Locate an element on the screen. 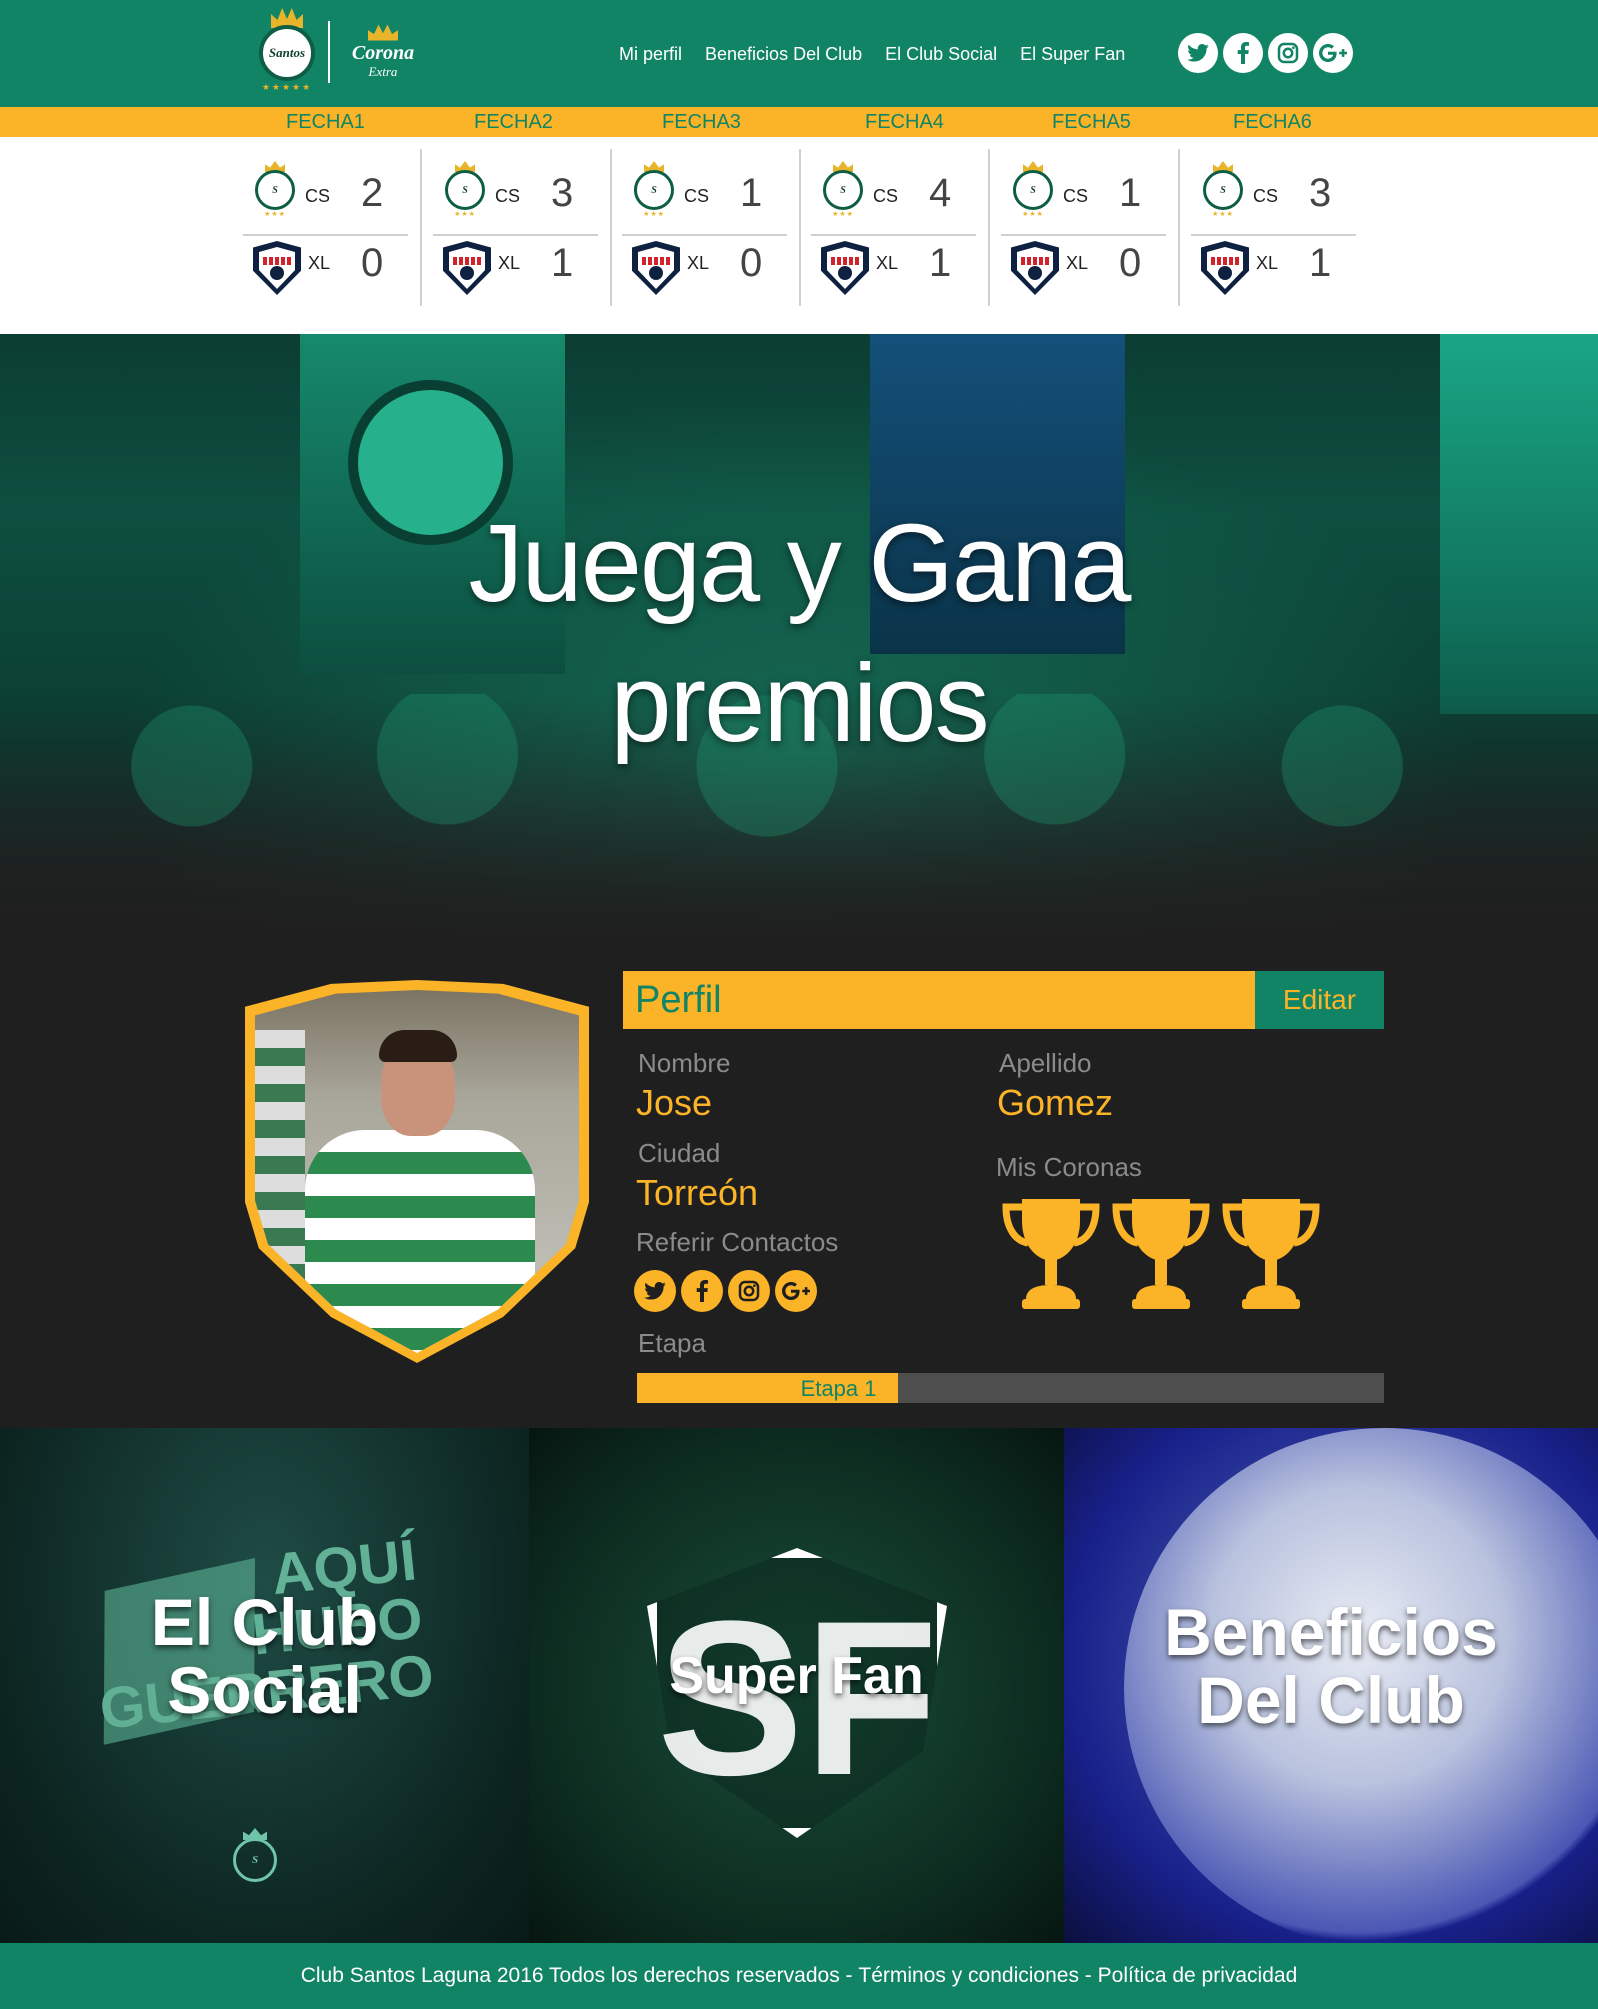 The width and height of the screenshot is (1598, 2009). nav-el-super-fan: El Super Fan is located at coordinates (1072, 54).